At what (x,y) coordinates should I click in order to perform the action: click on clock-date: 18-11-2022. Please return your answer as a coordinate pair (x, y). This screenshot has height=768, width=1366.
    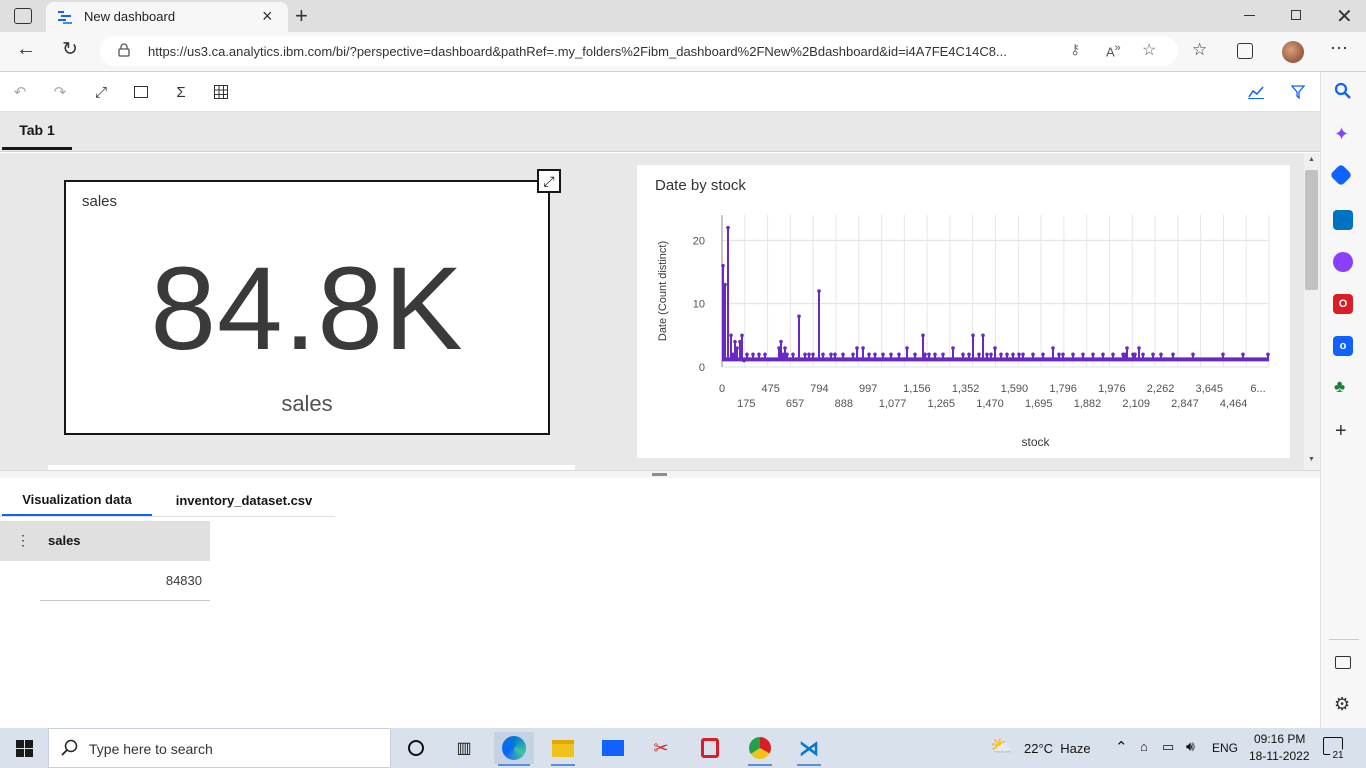
    Looking at the image, I should click on (1279, 756).